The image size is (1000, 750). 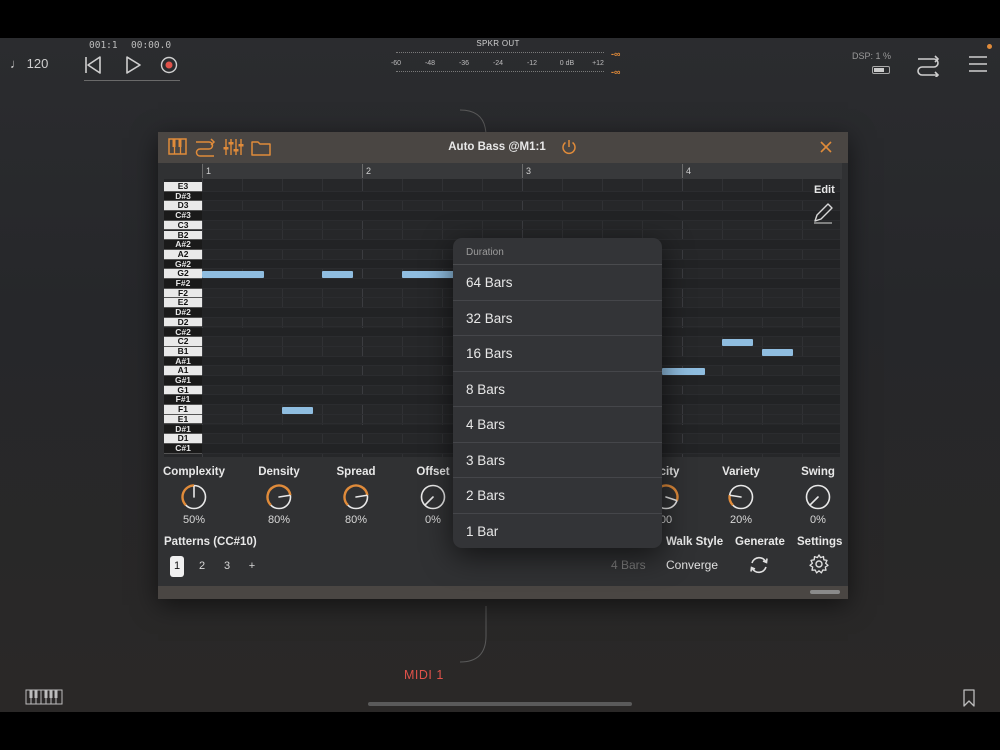 What do you see at coordinates (194, 520) in the screenshot?
I see `knob-value: 50%` at bounding box center [194, 520].